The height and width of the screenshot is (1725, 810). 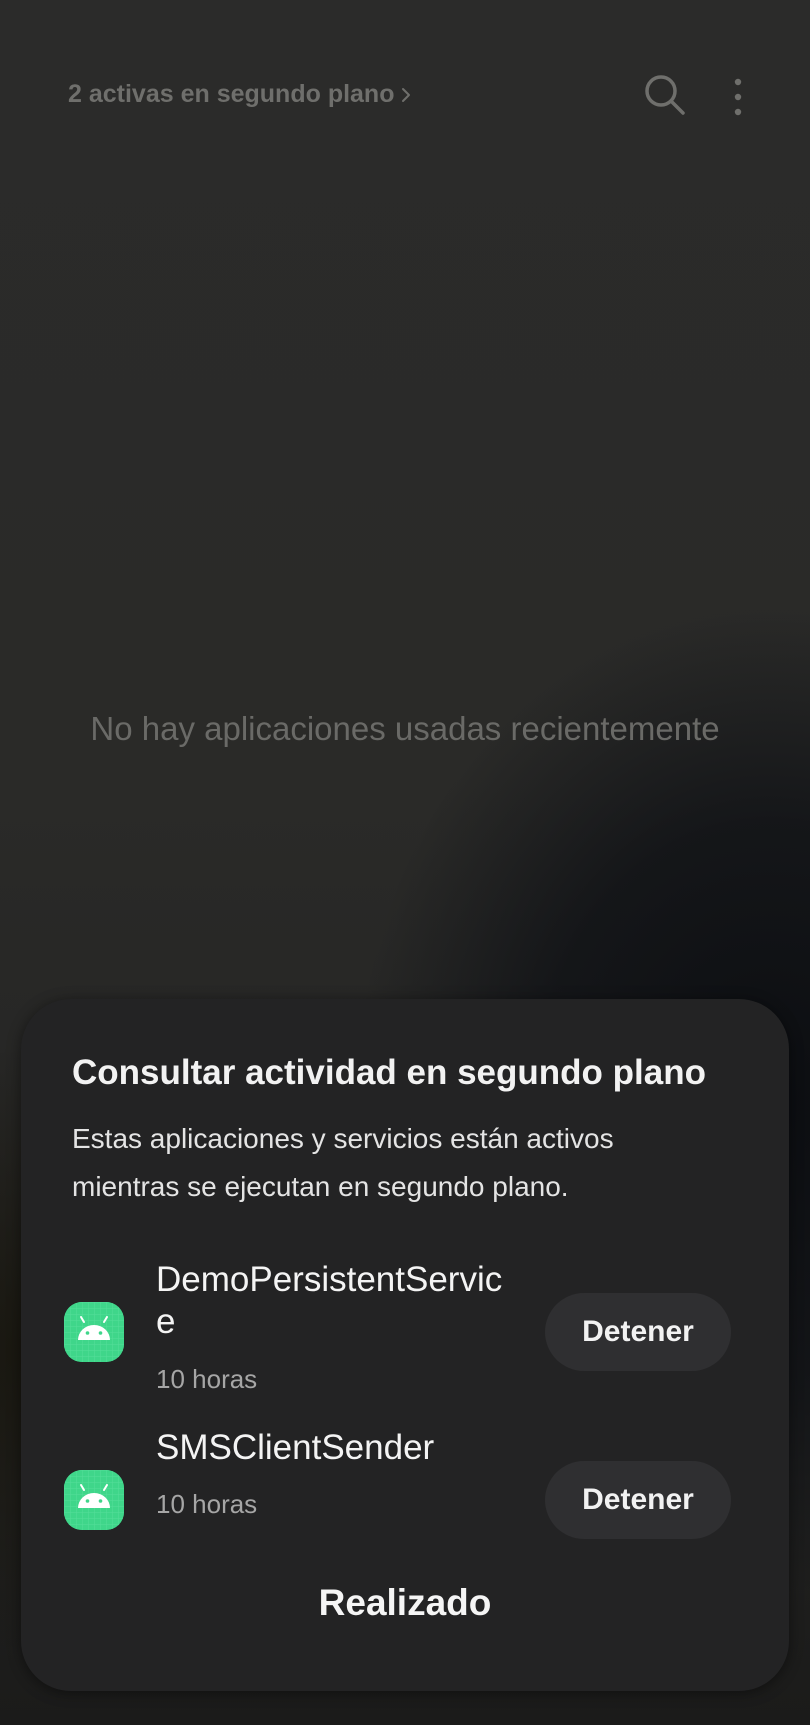 I want to click on search-button, so click(x=665, y=95).